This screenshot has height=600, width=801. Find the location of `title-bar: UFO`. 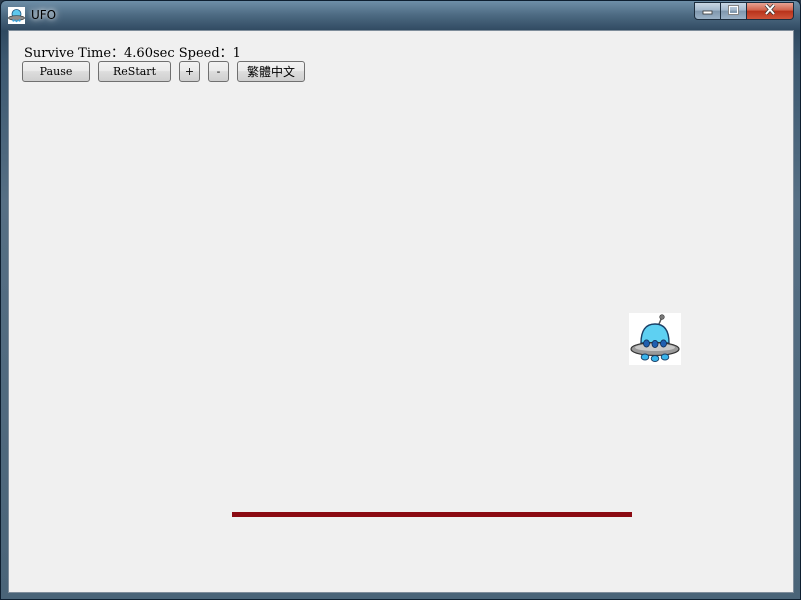

title-bar: UFO is located at coordinates (400, 15).